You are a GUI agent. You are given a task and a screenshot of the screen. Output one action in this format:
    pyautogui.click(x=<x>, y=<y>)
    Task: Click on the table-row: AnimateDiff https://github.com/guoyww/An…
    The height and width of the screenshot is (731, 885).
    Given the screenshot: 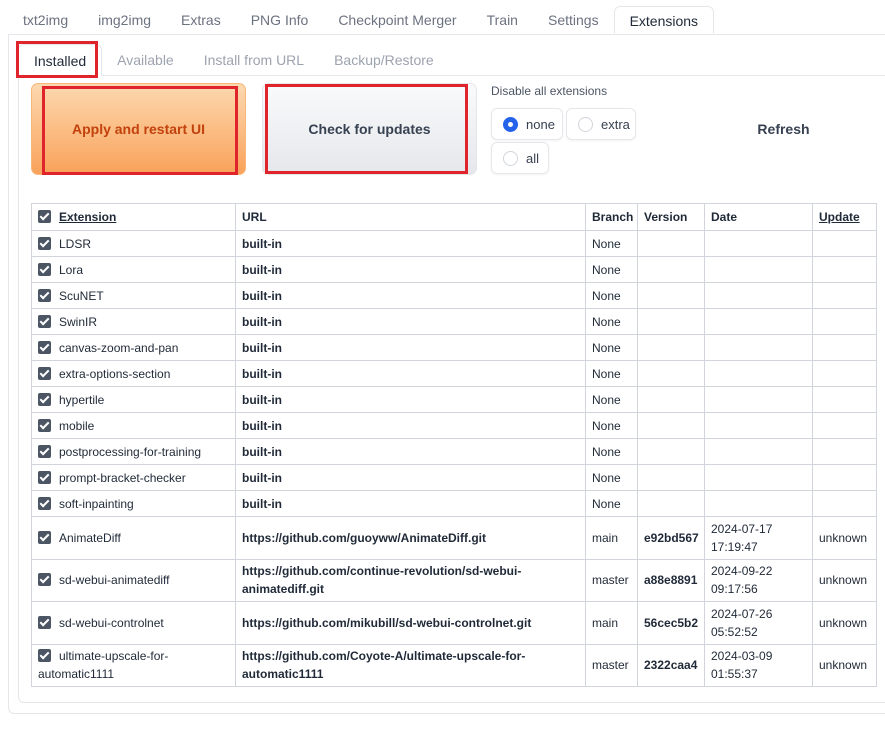 What is the action you would take?
    pyautogui.click(x=454, y=538)
    